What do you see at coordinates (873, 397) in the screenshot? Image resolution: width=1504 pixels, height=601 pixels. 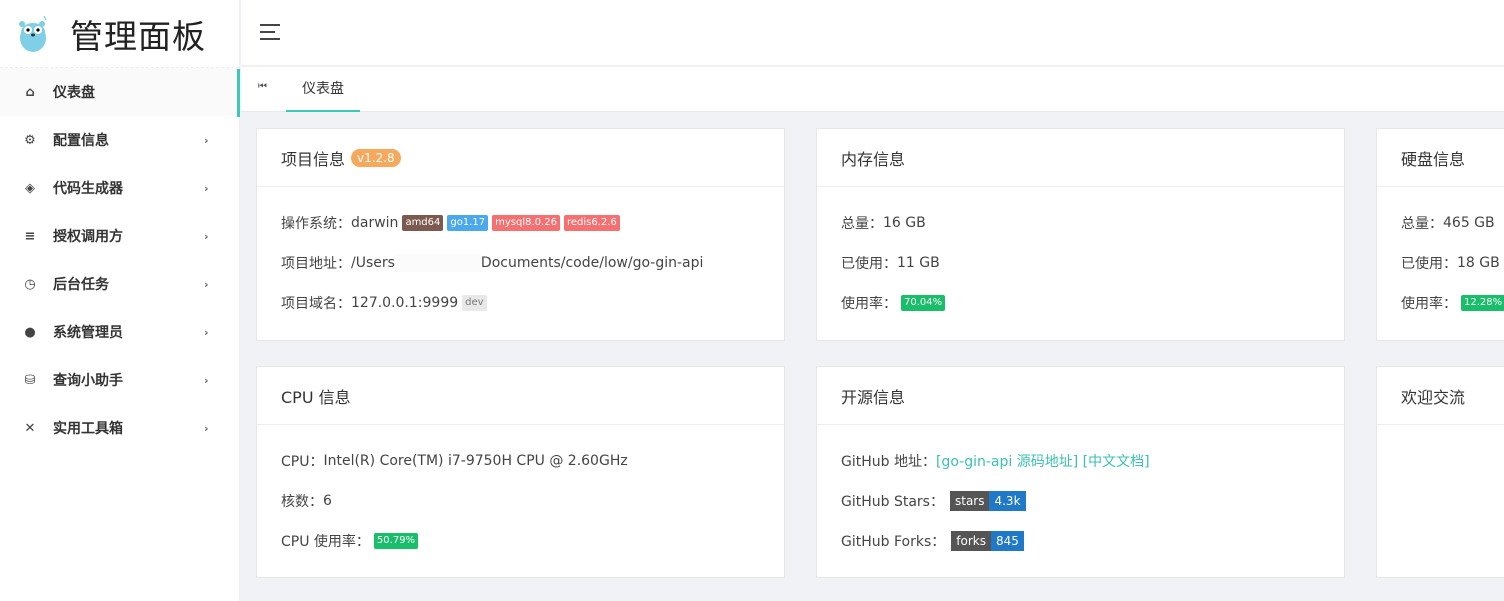 I see `card-title: 开源信息` at bounding box center [873, 397].